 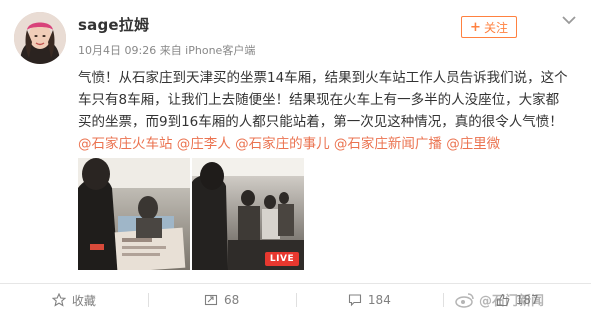 What do you see at coordinates (473, 144) in the screenshot?
I see `mention-link: @庄里微` at bounding box center [473, 144].